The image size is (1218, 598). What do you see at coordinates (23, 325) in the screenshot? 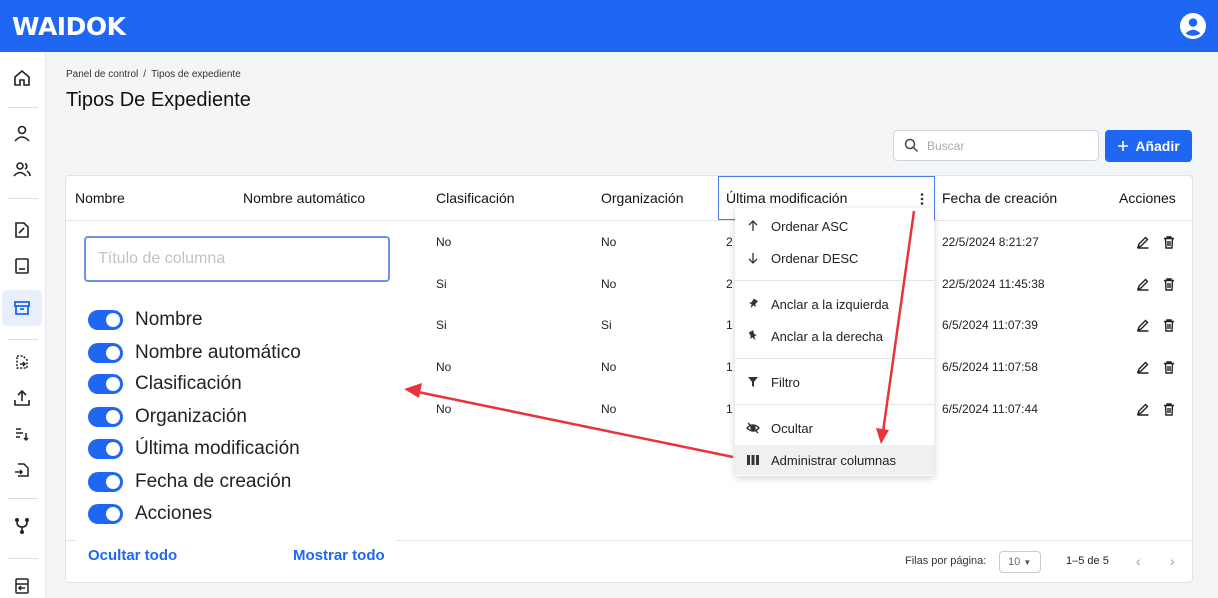
I see `sidebar` at bounding box center [23, 325].